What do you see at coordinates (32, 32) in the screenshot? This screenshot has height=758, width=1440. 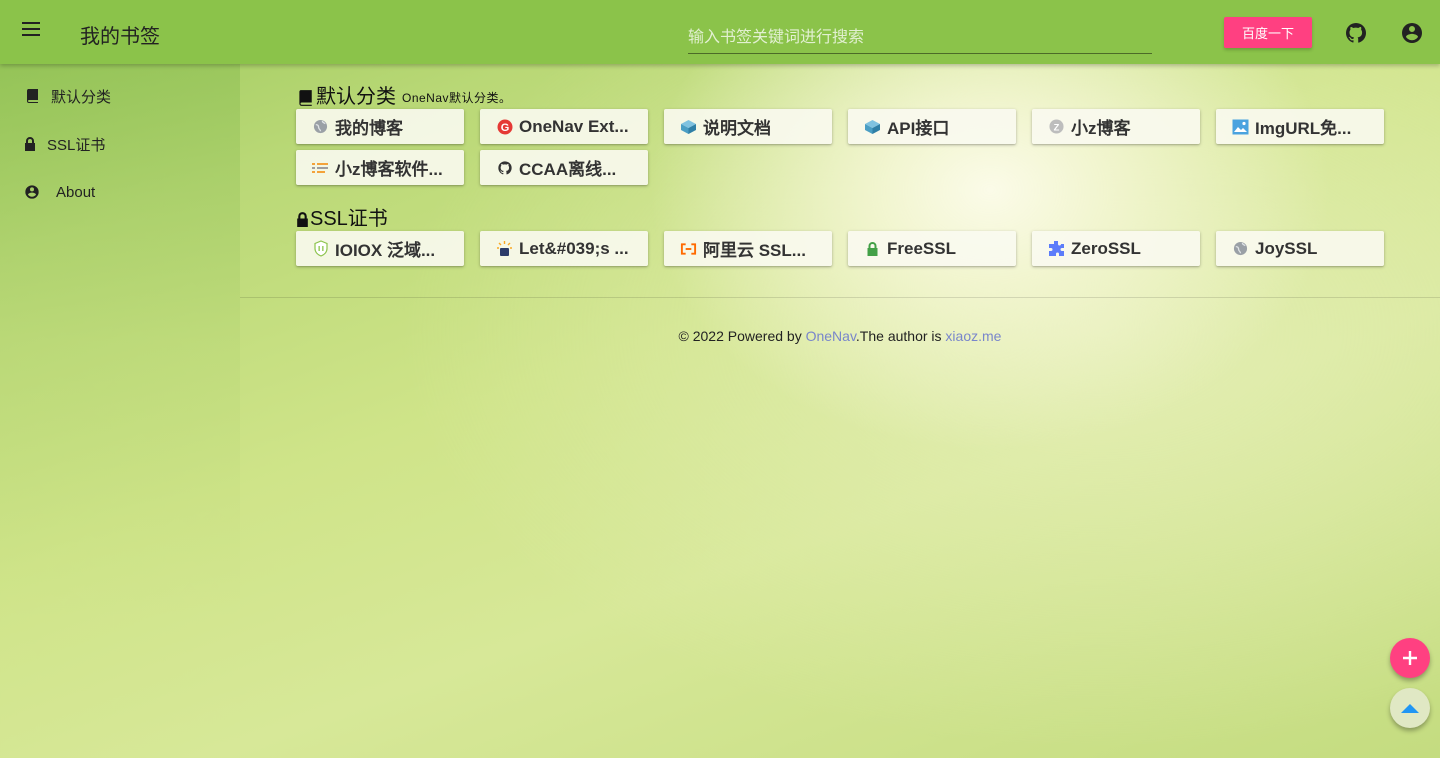 I see `menu-icon` at bounding box center [32, 32].